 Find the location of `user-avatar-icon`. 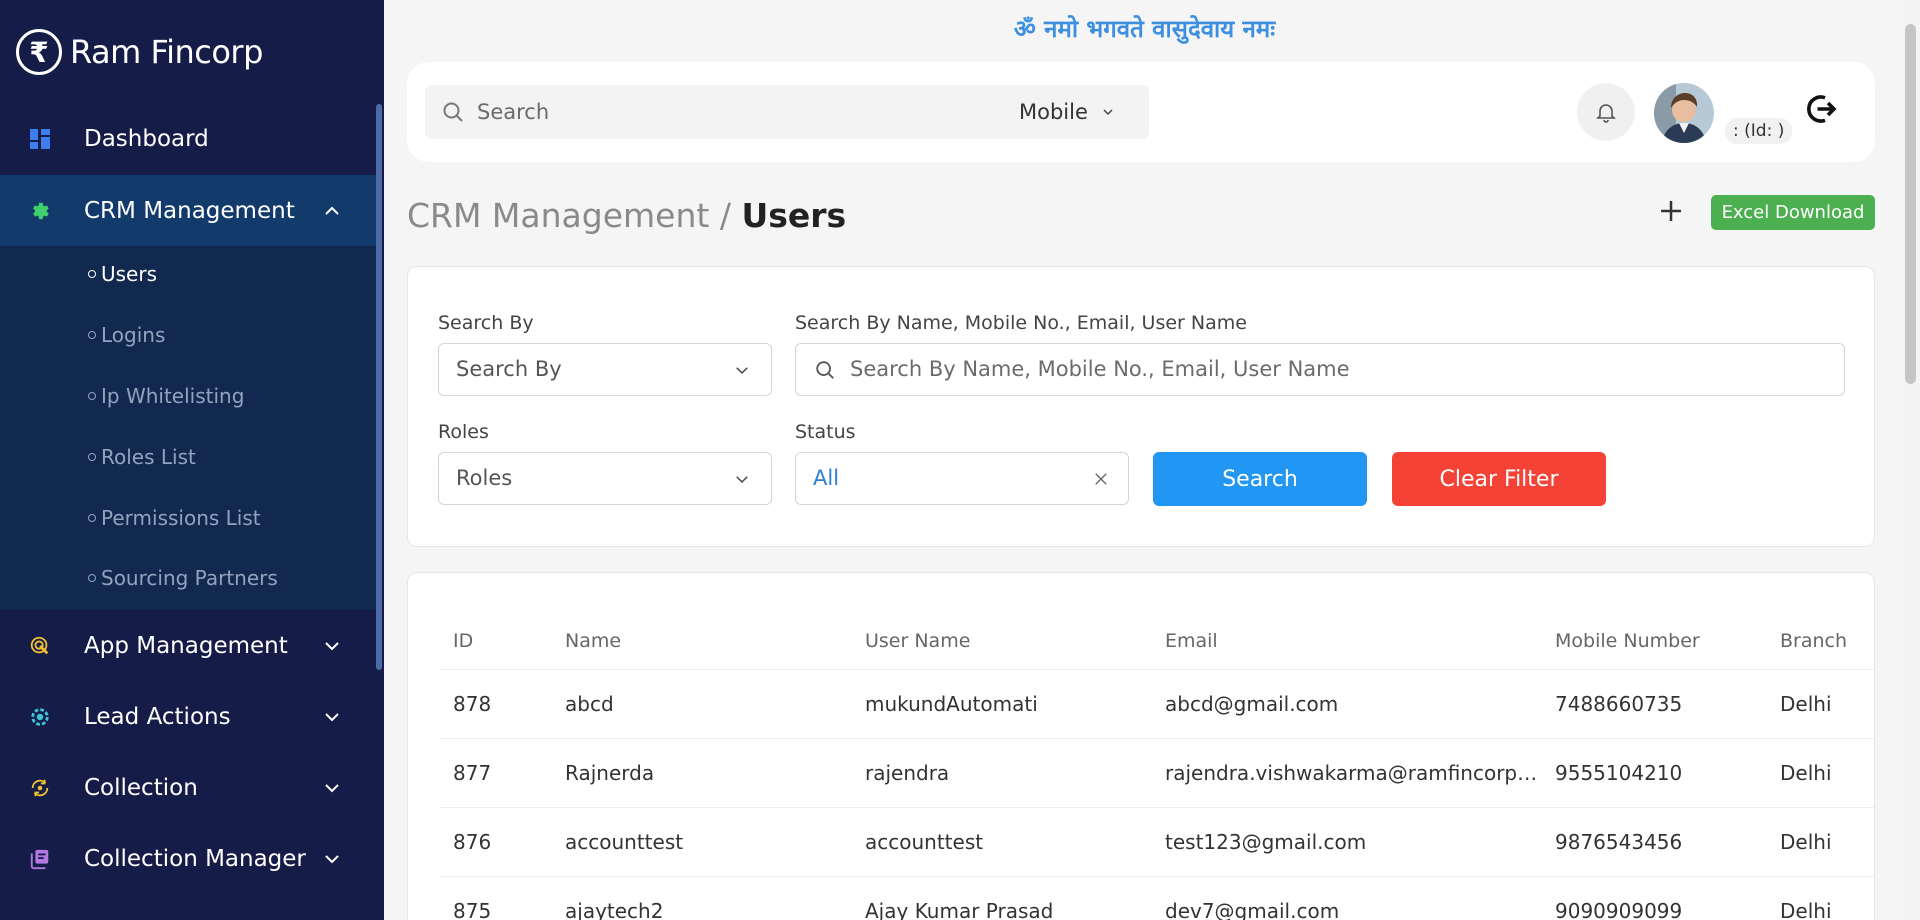

user-avatar-icon is located at coordinates (1684, 113).